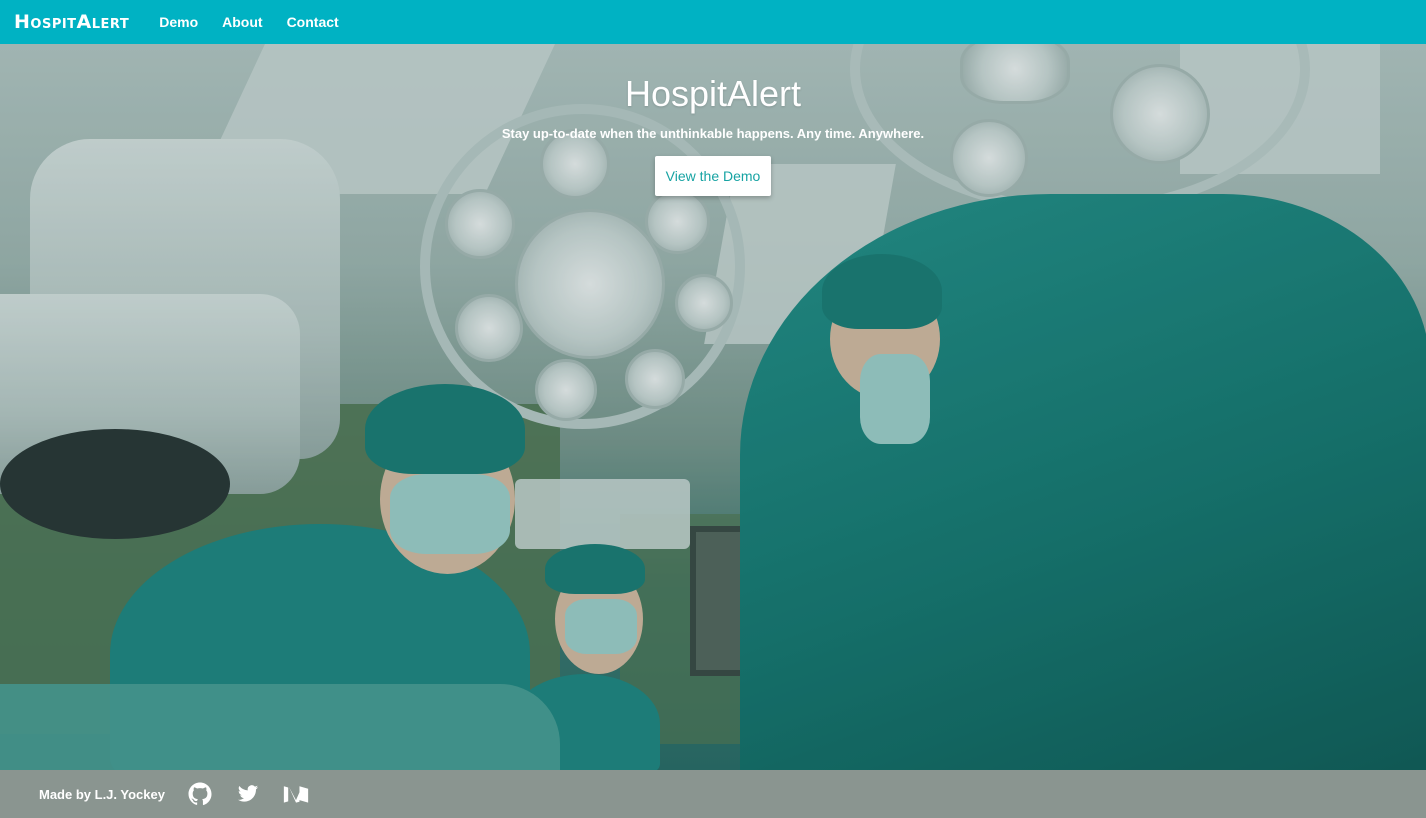 The width and height of the screenshot is (1426, 818). Describe the element at coordinates (71, 22) in the screenshot. I see `brand-logo: HospitAlert` at that location.